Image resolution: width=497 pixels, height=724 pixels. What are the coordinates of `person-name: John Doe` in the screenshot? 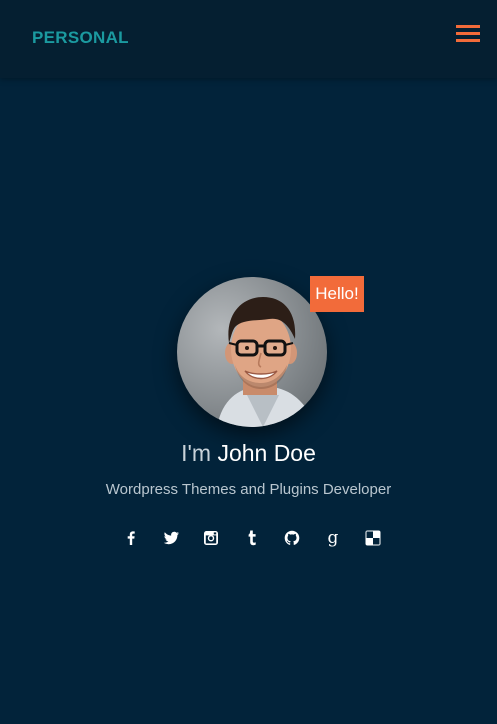 It's located at (266, 453).